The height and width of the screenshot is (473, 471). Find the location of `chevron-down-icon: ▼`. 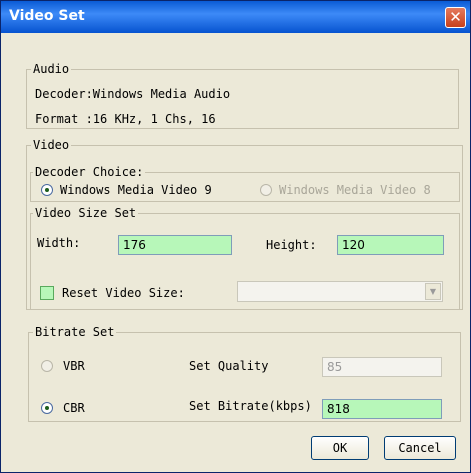

chevron-down-icon: ▼ is located at coordinates (433, 291).